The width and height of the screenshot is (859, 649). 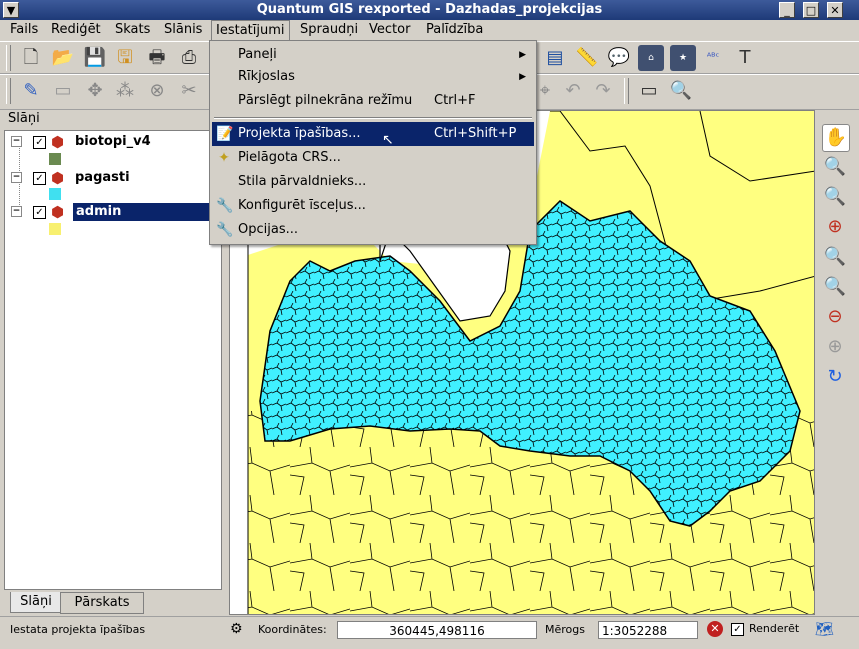 I want to click on layer-name: admin, so click(x=144, y=212).